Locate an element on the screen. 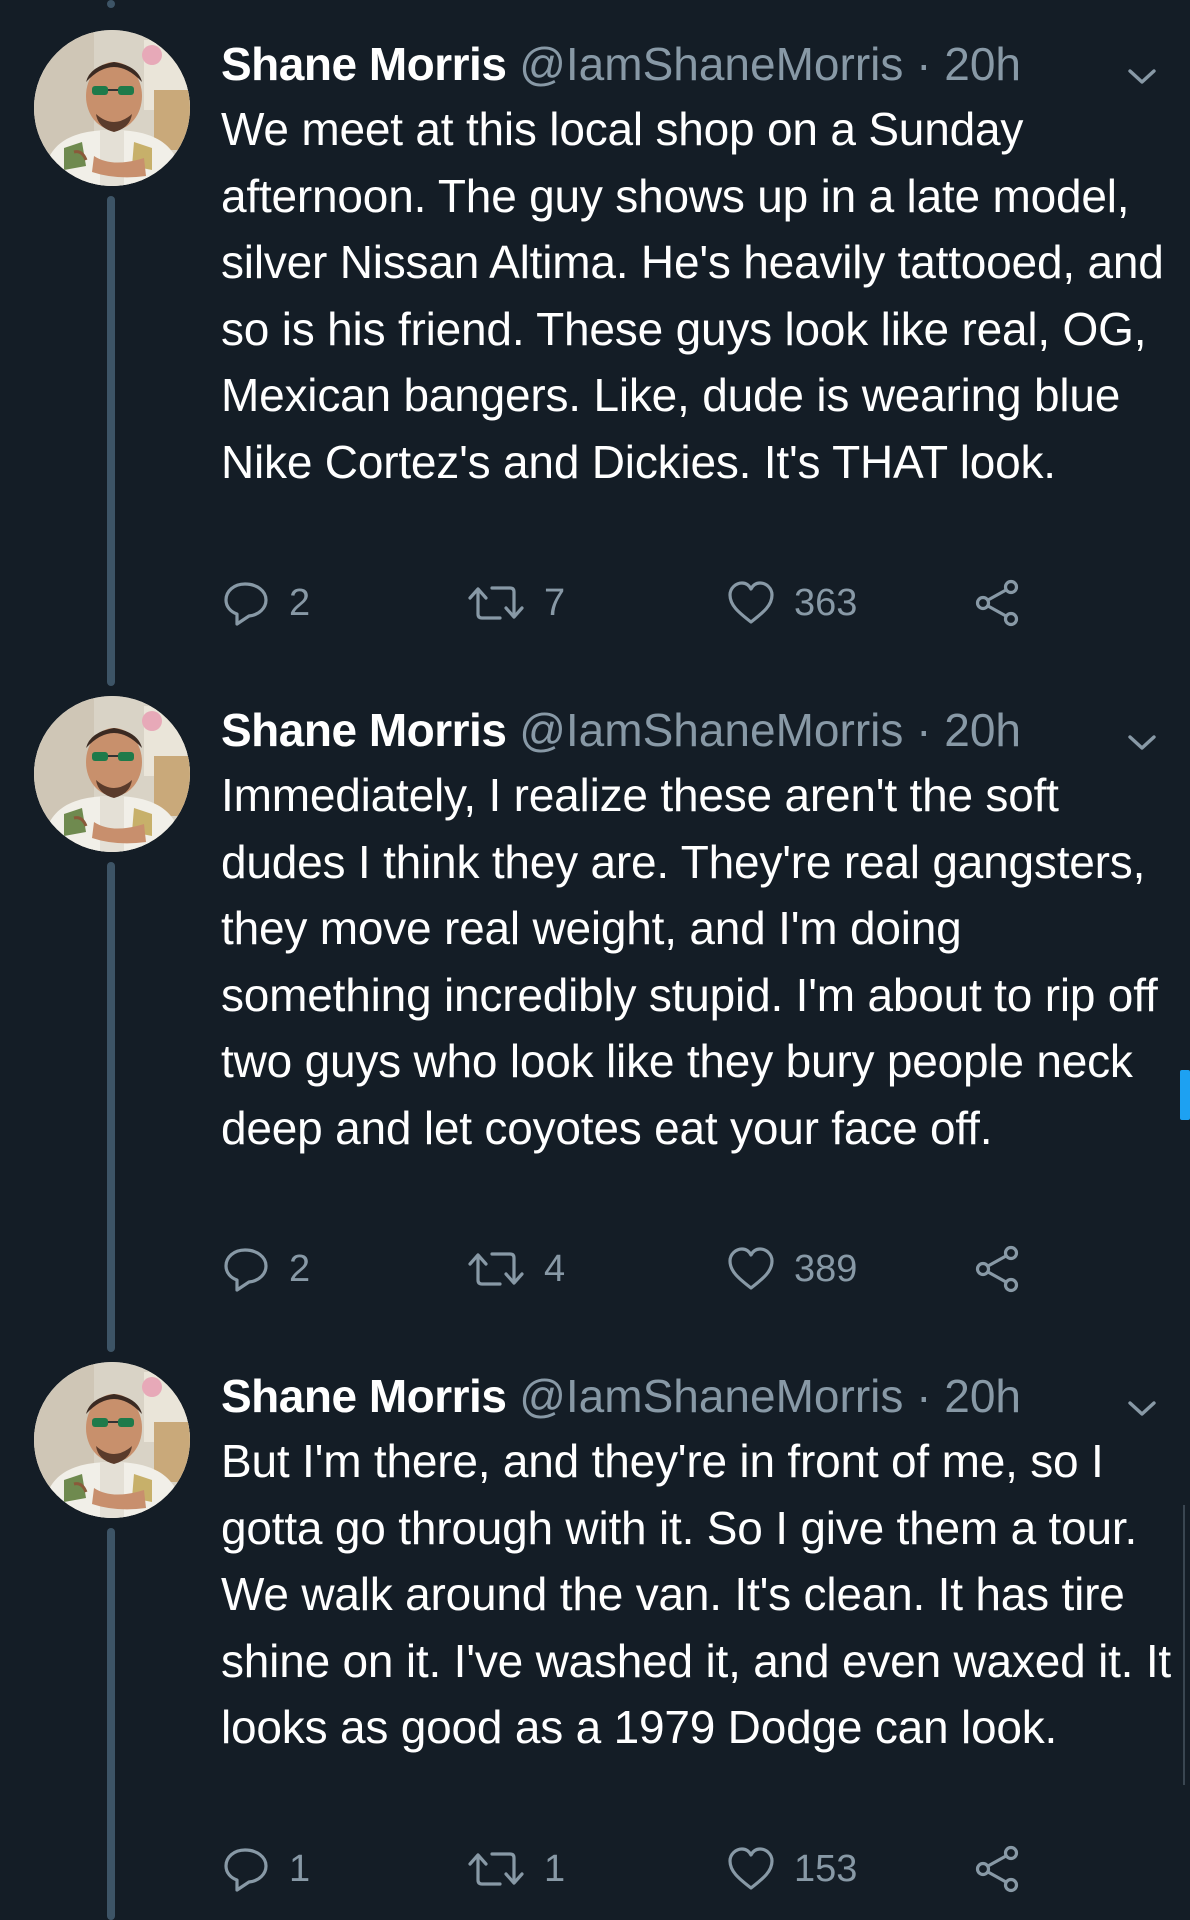 Image resolution: width=1190 pixels, height=1920 pixels. tweet-actions: 2 4 389 is located at coordinates (646, 1269).